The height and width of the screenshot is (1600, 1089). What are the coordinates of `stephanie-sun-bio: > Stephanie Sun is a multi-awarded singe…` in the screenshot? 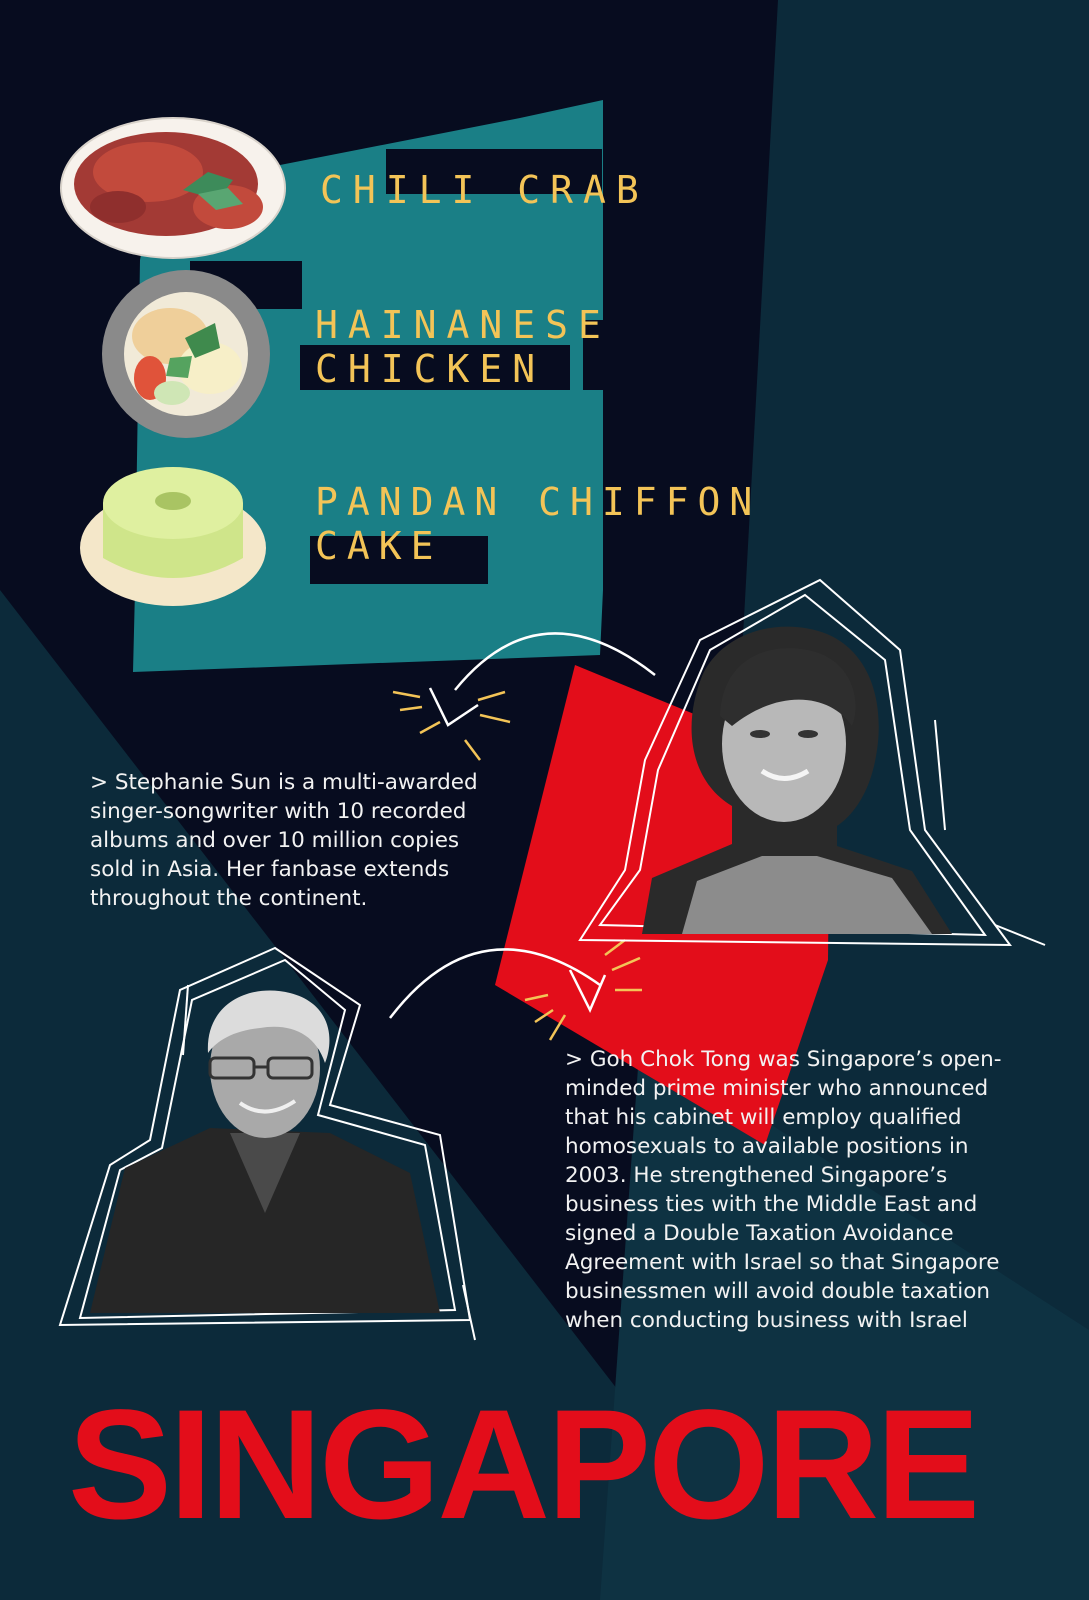 It's located at (284, 840).